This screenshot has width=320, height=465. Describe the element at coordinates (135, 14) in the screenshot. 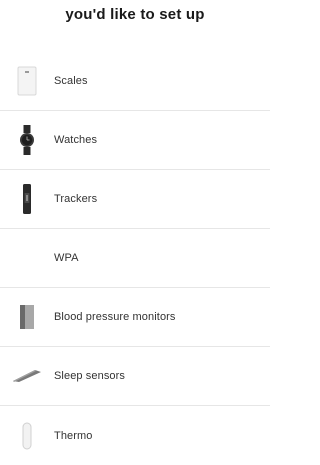

I see `page-title: you'd like to set up` at that location.